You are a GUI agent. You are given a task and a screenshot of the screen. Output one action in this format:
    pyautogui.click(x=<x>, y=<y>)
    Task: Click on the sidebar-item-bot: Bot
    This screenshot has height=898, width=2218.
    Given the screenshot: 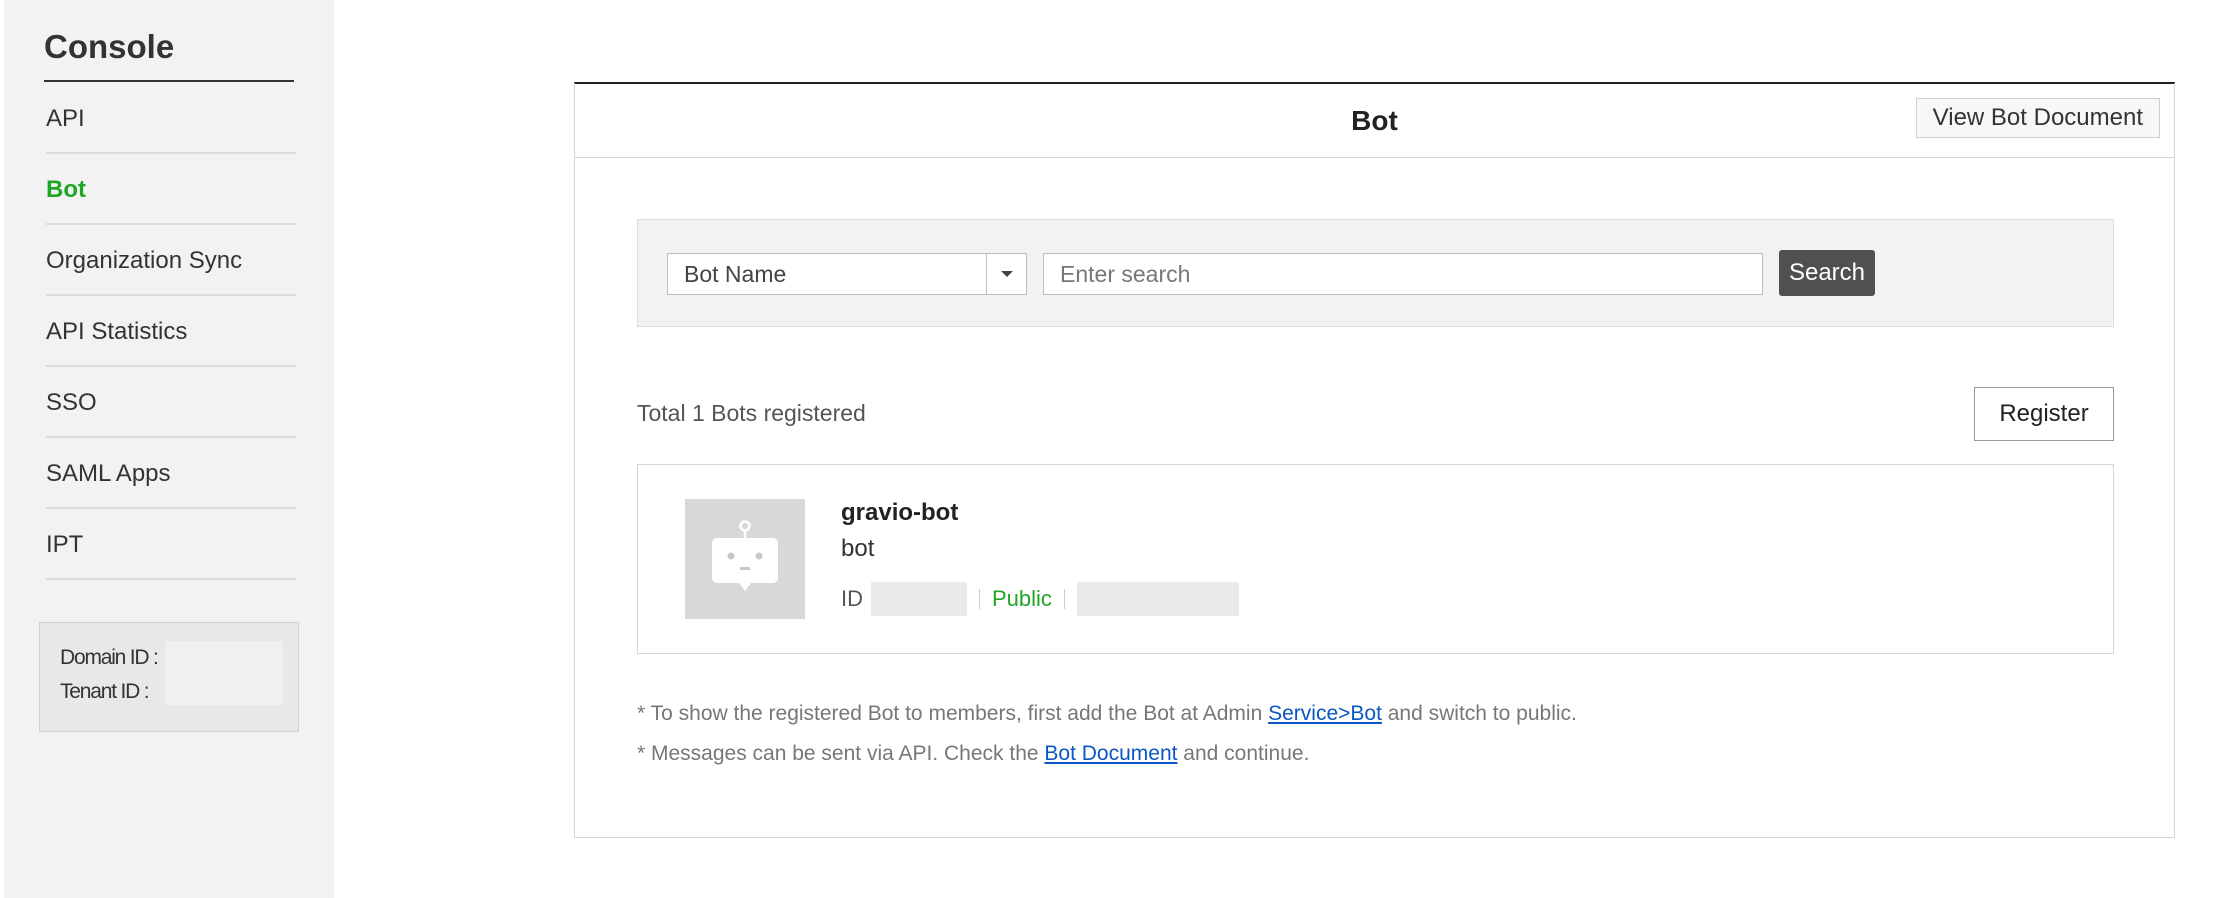 What is the action you would take?
    pyautogui.click(x=171, y=189)
    